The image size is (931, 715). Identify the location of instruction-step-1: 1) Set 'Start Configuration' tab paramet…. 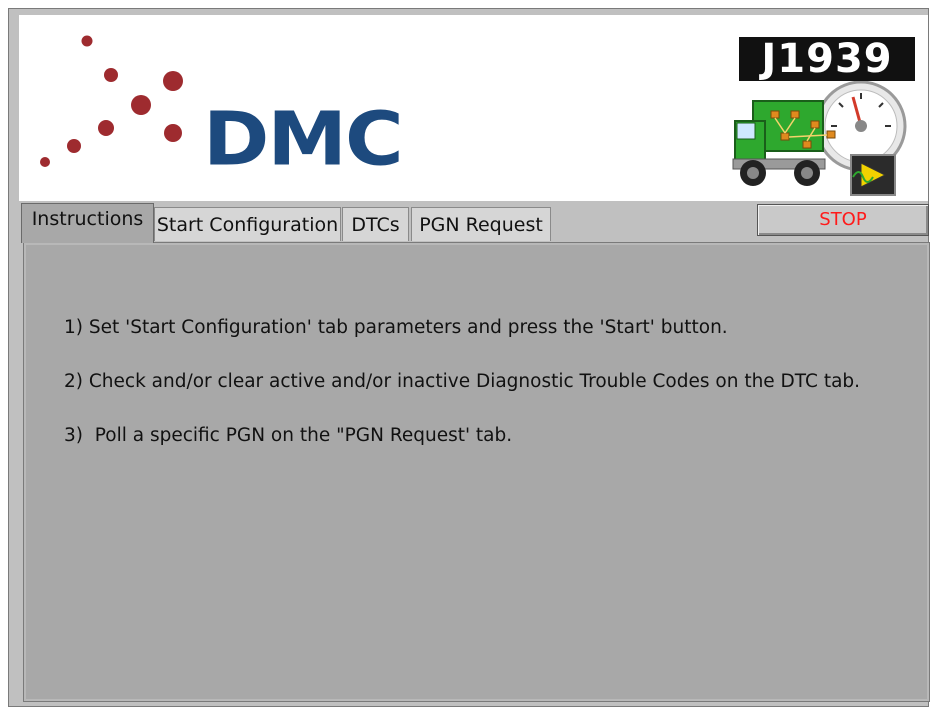
(396, 327).